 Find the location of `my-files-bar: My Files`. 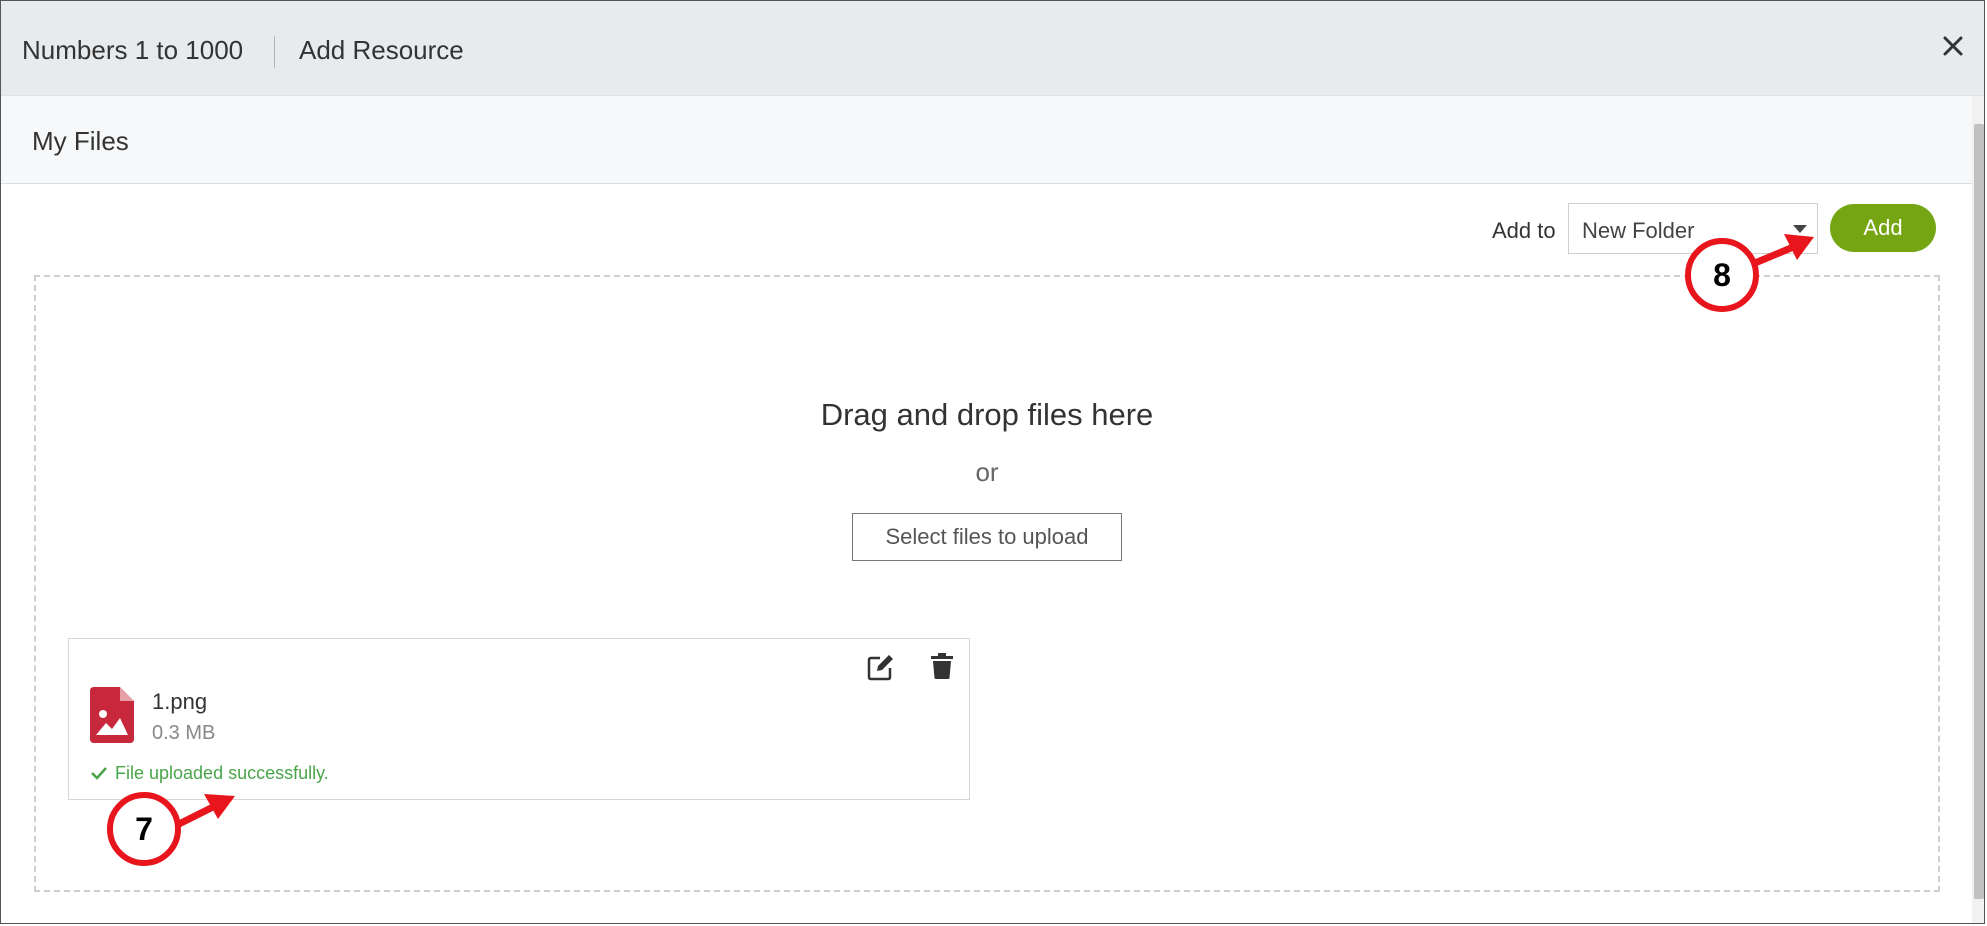

my-files-bar: My Files is located at coordinates (992, 140).